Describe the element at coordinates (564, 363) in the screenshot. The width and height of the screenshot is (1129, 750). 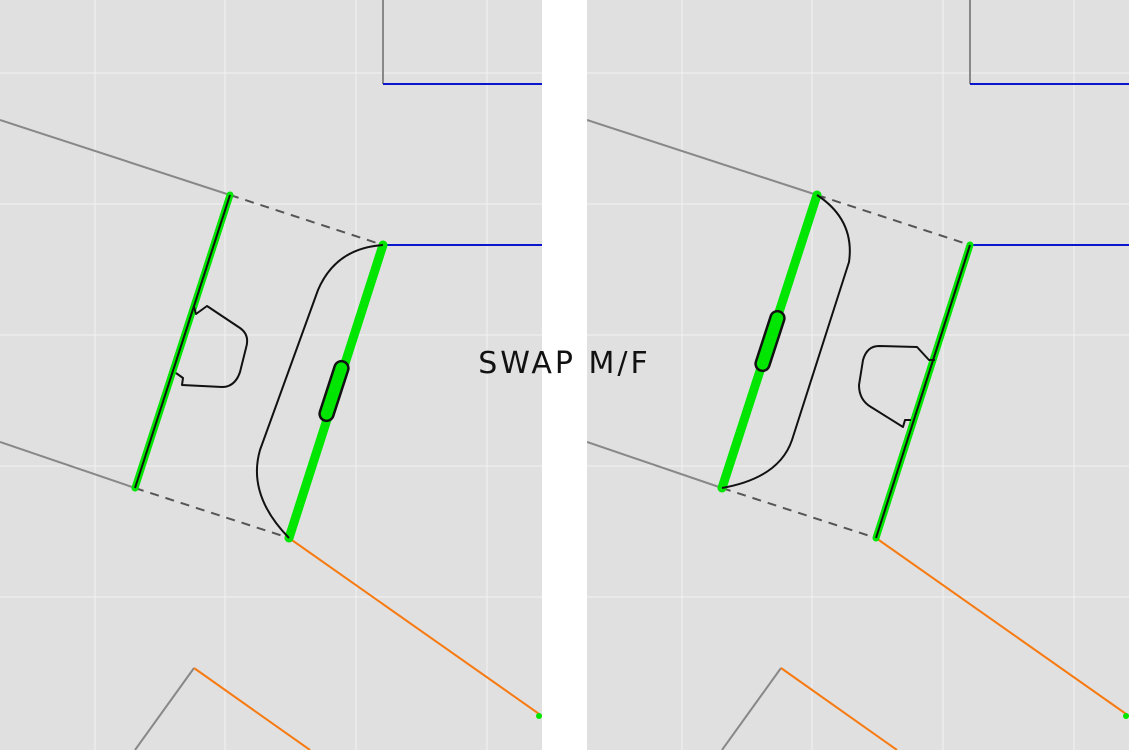
I see `swap-mf-button: SWAP M/F` at that location.